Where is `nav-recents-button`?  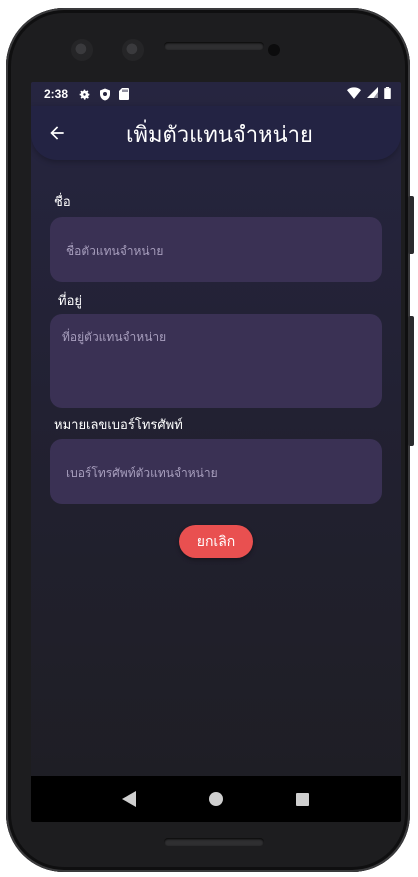
nav-recents-button is located at coordinates (303, 799).